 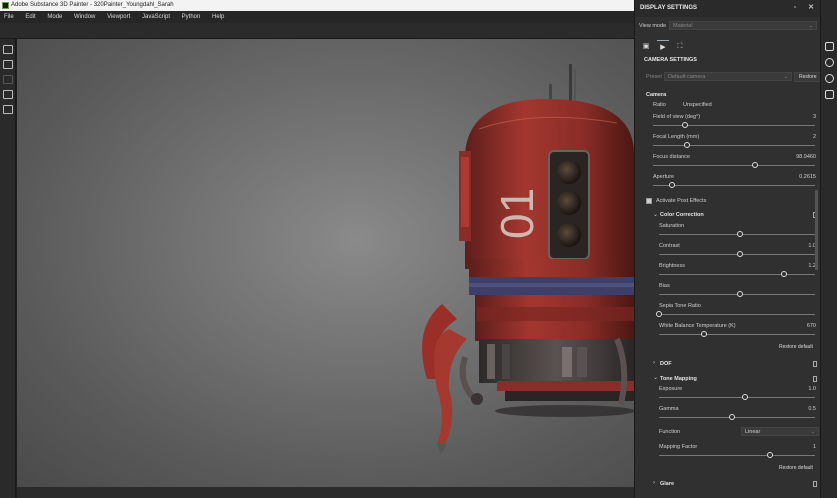 What do you see at coordinates (663, 46) in the screenshot?
I see `tab-camera-icon: ▶` at bounding box center [663, 46].